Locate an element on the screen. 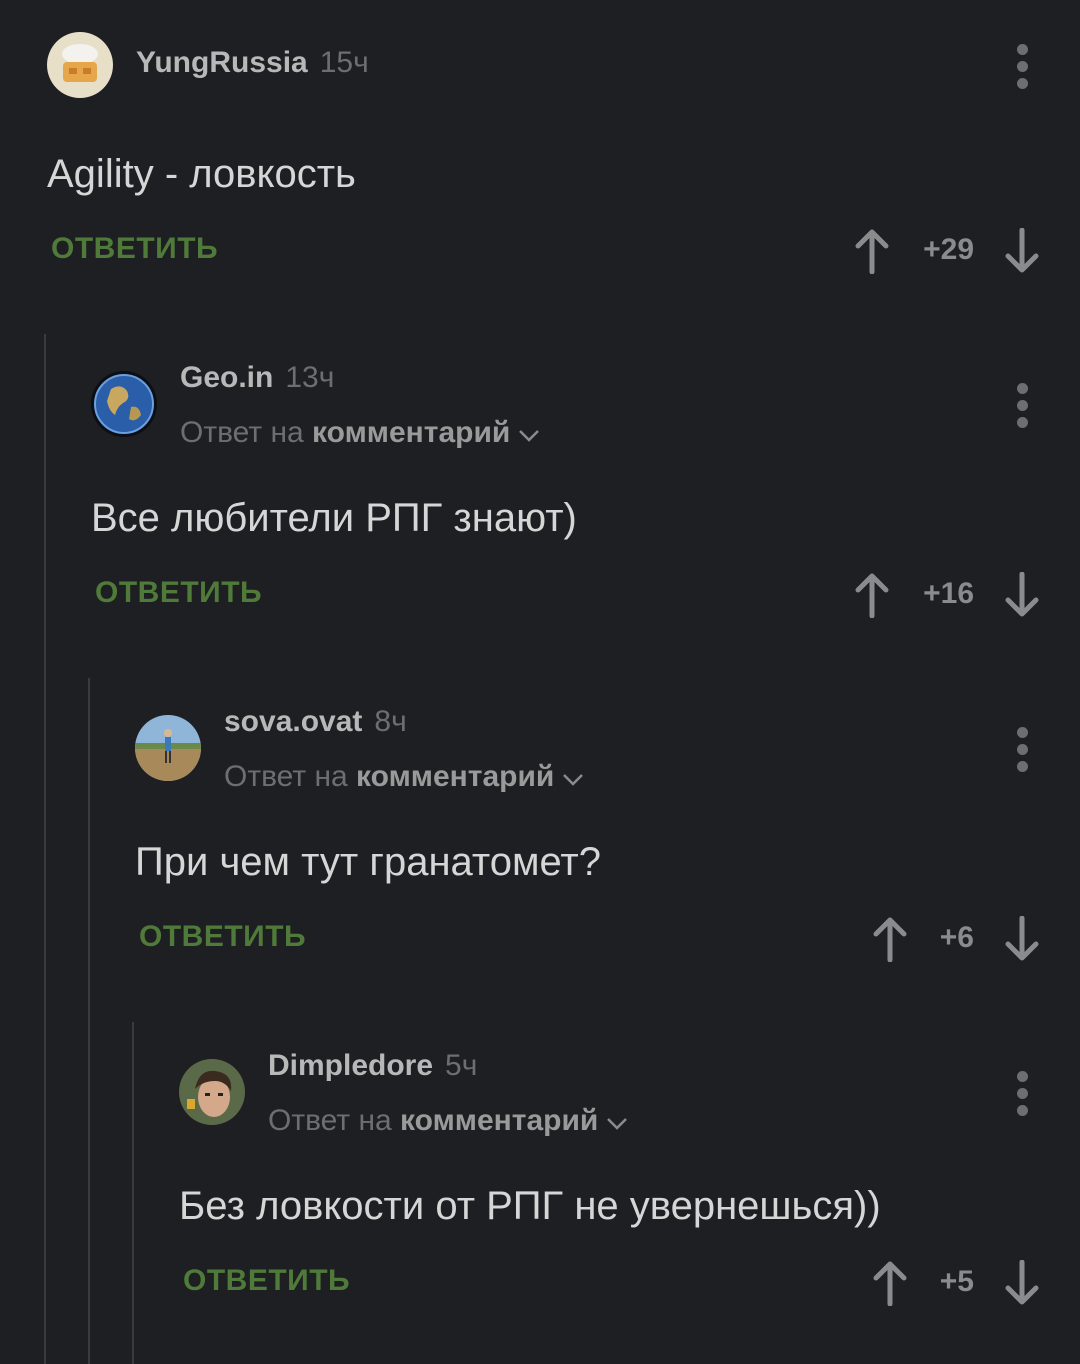  comment-author: YungRussia 15ч is located at coordinates (252, 63).